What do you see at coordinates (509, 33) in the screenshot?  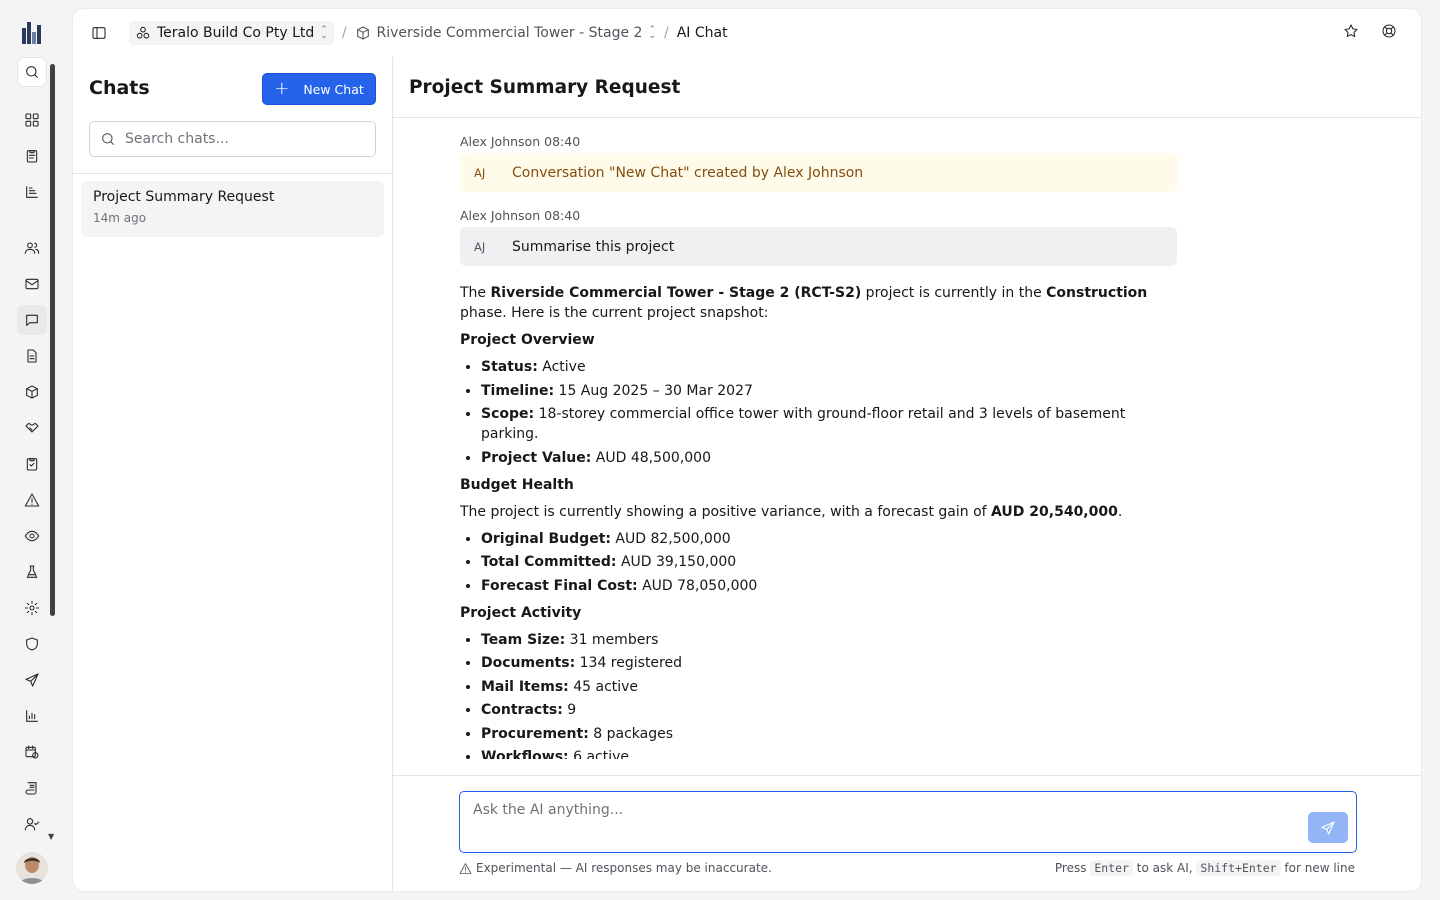 I see `project-name: Riverside Commercial Tower - Stage 2` at bounding box center [509, 33].